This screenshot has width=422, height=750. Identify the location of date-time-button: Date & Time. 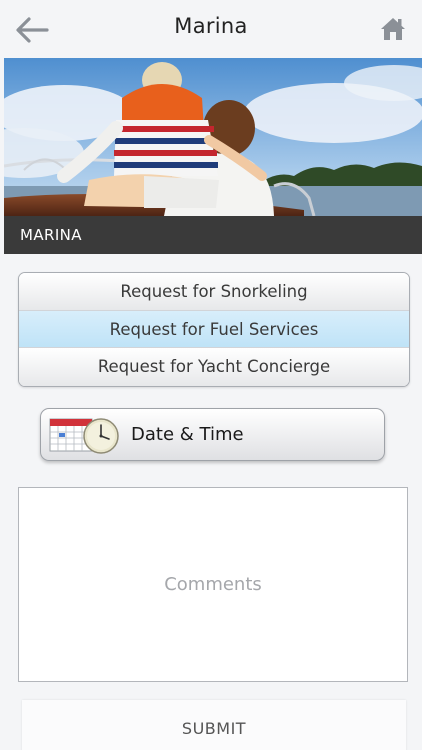
(212, 434).